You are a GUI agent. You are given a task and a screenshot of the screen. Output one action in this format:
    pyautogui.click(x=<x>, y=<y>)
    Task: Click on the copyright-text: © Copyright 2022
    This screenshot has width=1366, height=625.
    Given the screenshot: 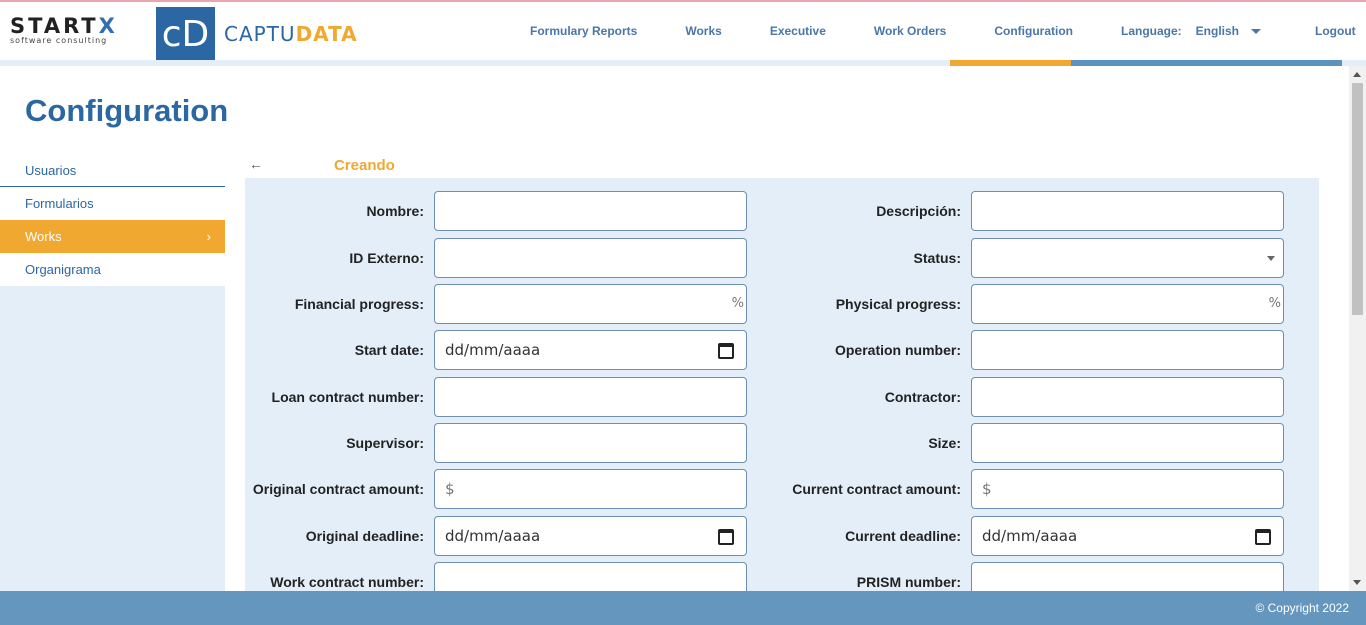 What is the action you would take?
    pyautogui.click(x=1302, y=608)
    